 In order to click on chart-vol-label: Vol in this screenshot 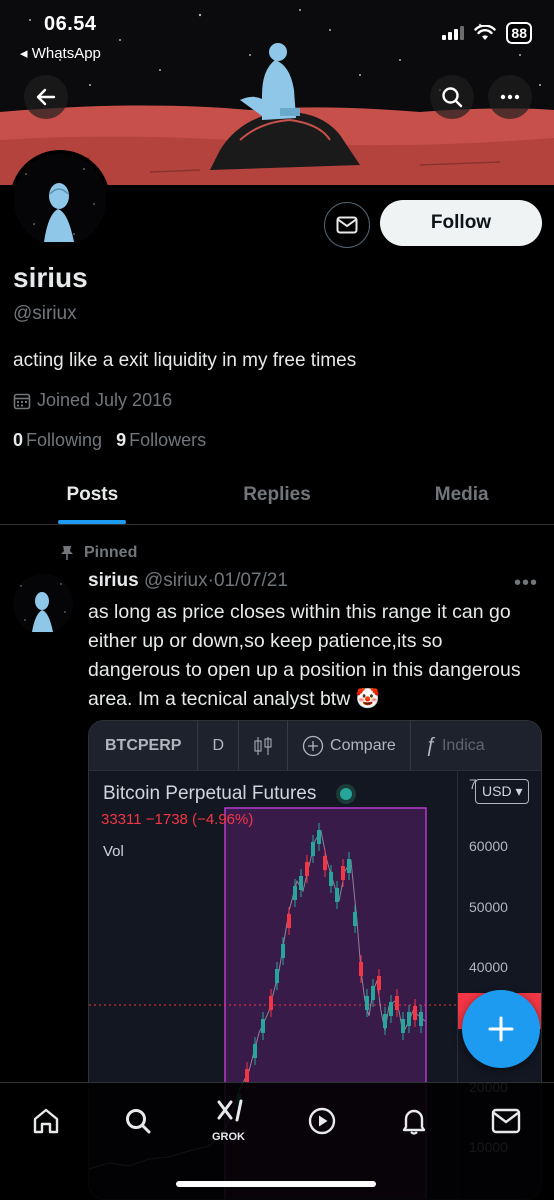, I will do `click(113, 851)`.